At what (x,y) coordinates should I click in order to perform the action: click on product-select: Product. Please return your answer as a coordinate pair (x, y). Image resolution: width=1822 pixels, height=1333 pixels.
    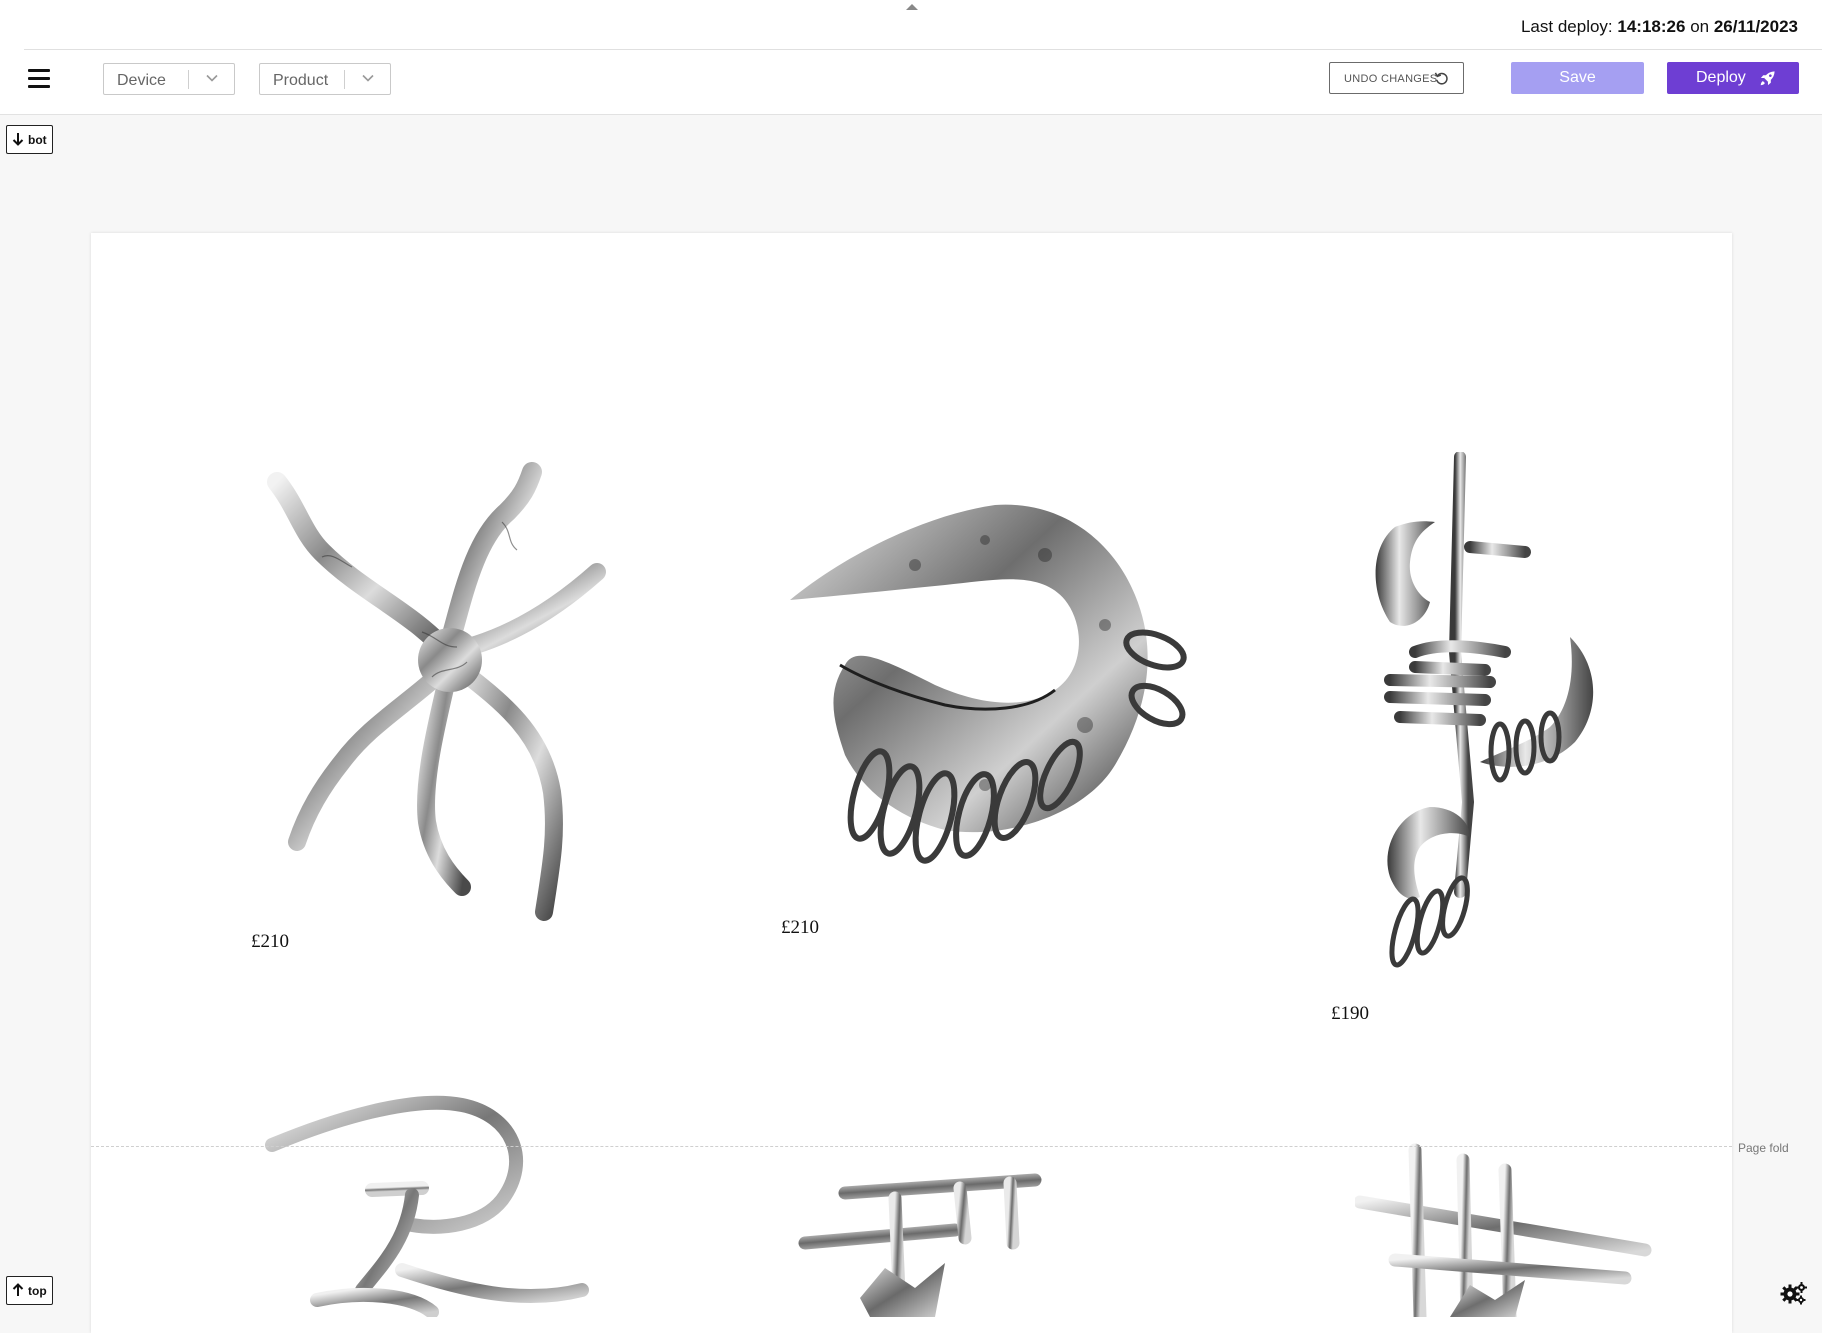
    Looking at the image, I should click on (325, 79).